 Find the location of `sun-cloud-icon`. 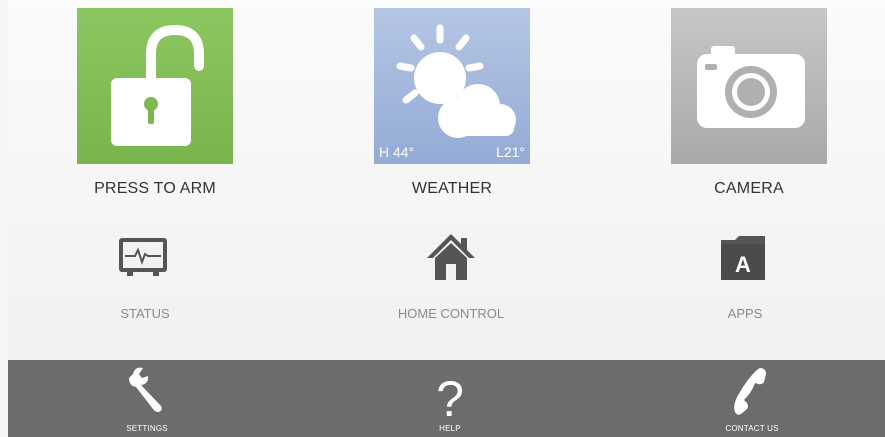

sun-cloud-icon is located at coordinates (456, 81).